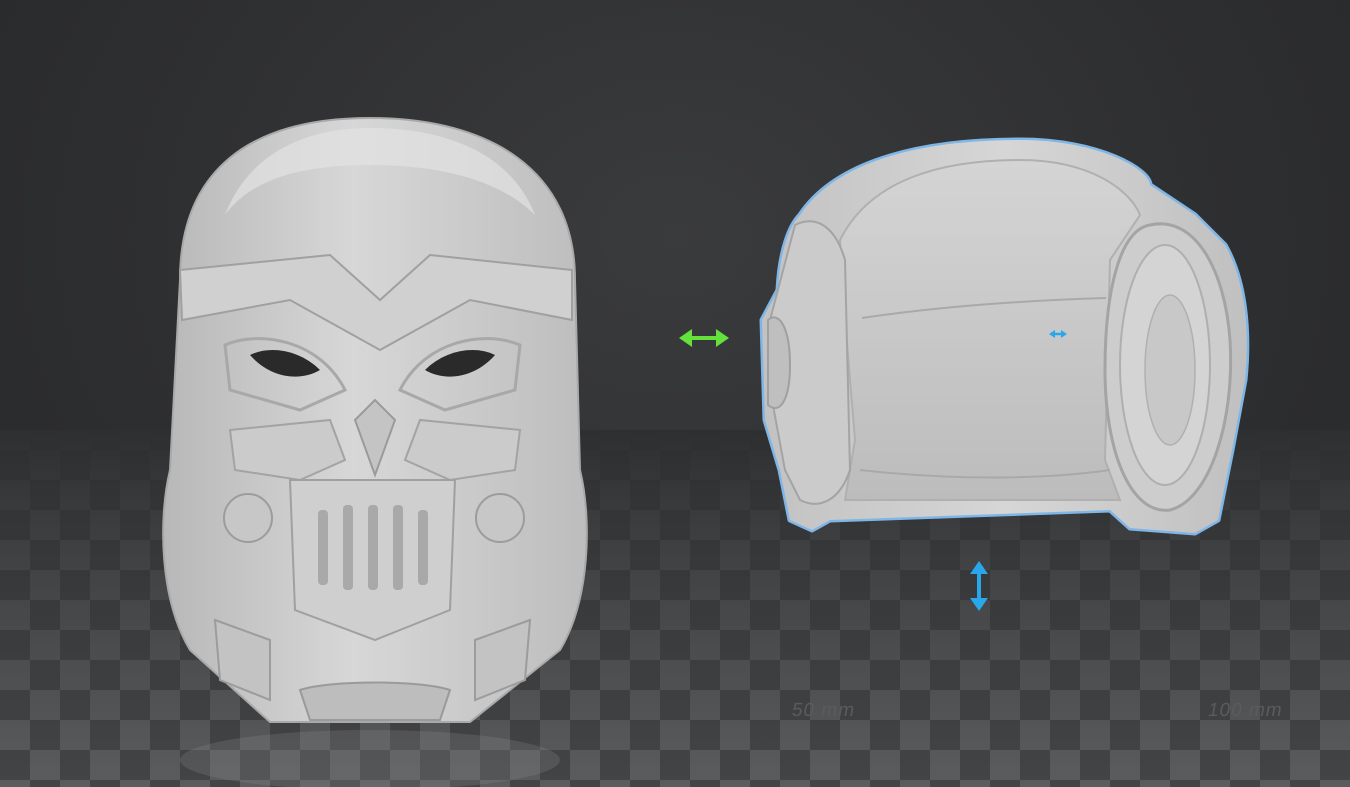 Image resolution: width=1350 pixels, height=787 pixels. I want to click on ruler-label-100mm: 100 mm, so click(1245, 710).